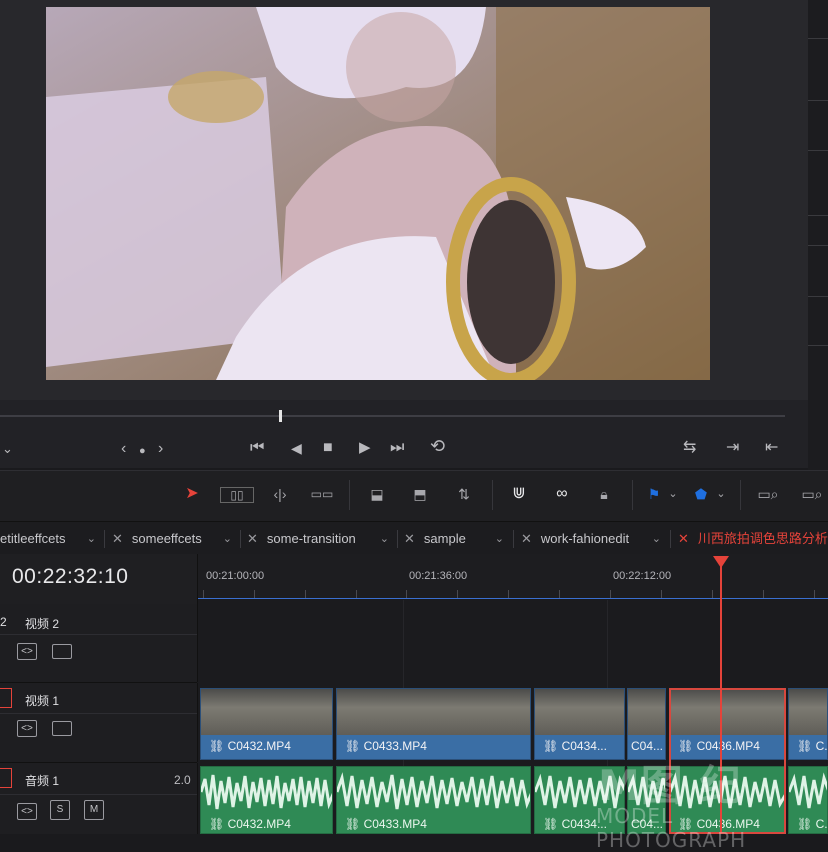 The image size is (828, 852). What do you see at coordinates (397, 448) in the screenshot?
I see `skip-forward-icon: ⏭` at bounding box center [397, 448].